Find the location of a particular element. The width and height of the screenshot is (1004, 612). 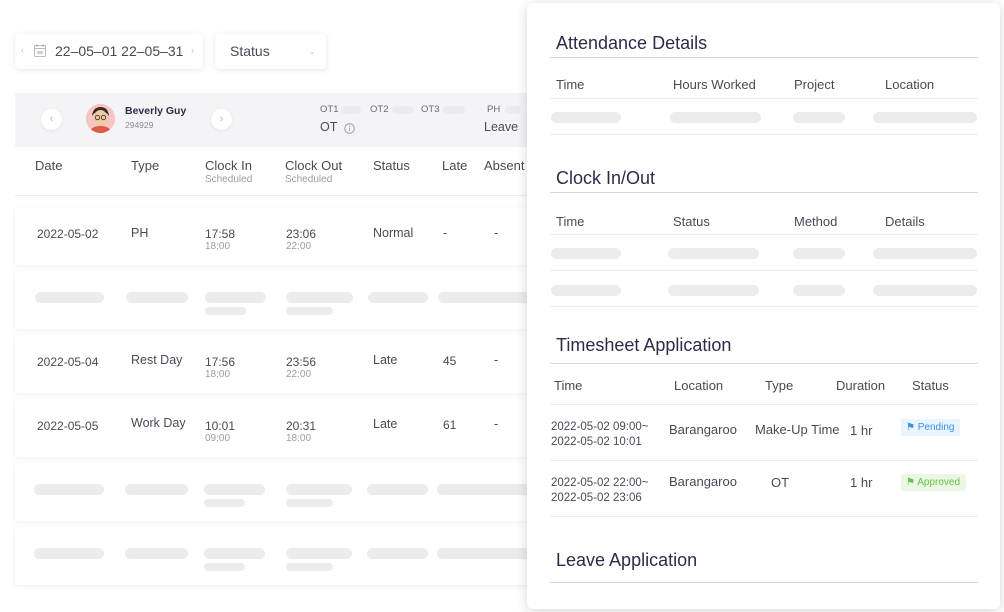

attendance-col-location: Location is located at coordinates (910, 84).